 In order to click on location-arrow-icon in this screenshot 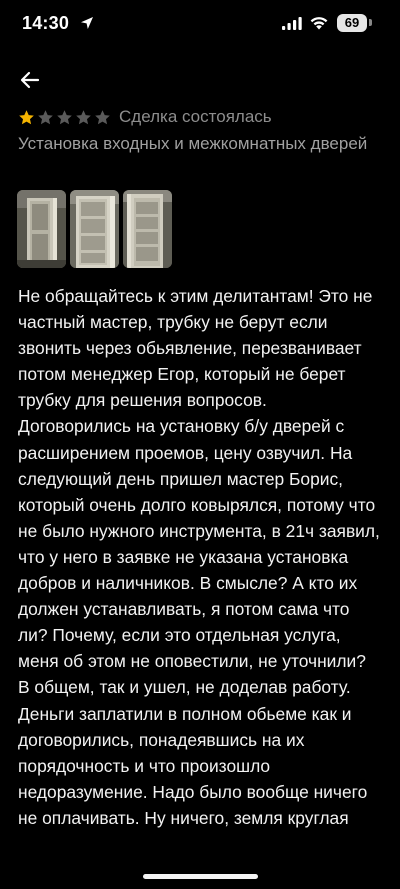, I will do `click(87, 23)`.